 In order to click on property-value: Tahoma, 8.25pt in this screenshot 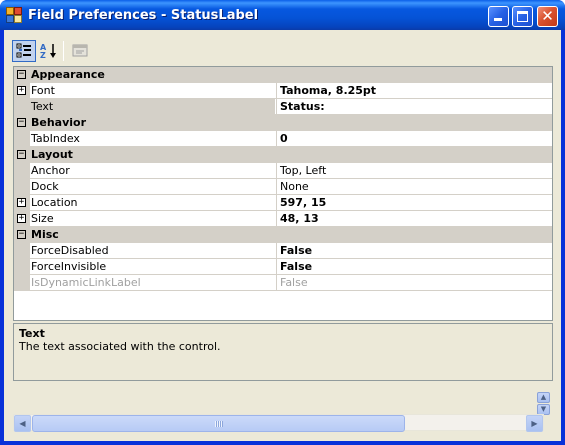, I will do `click(414, 90)`.